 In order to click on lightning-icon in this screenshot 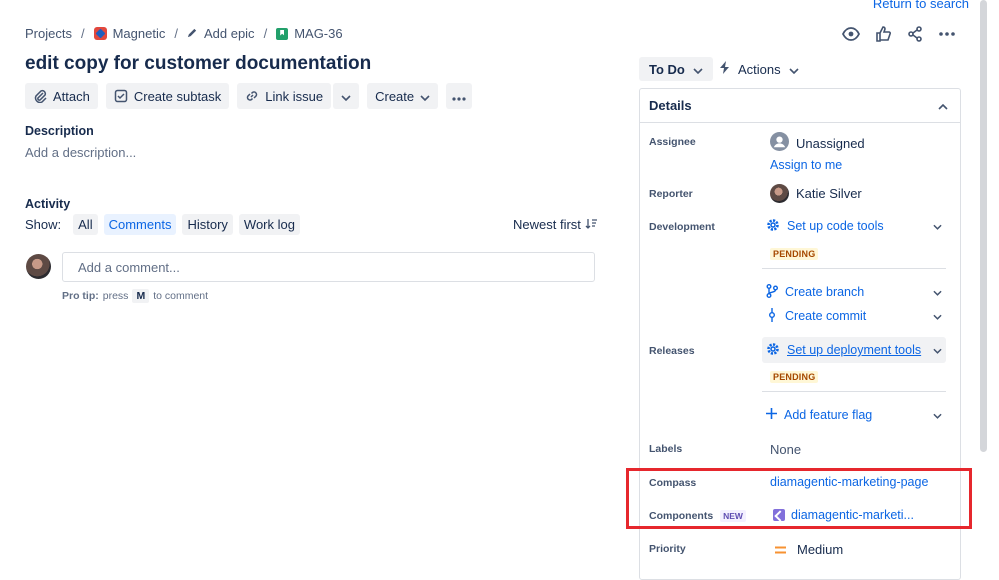, I will do `click(725, 69)`.